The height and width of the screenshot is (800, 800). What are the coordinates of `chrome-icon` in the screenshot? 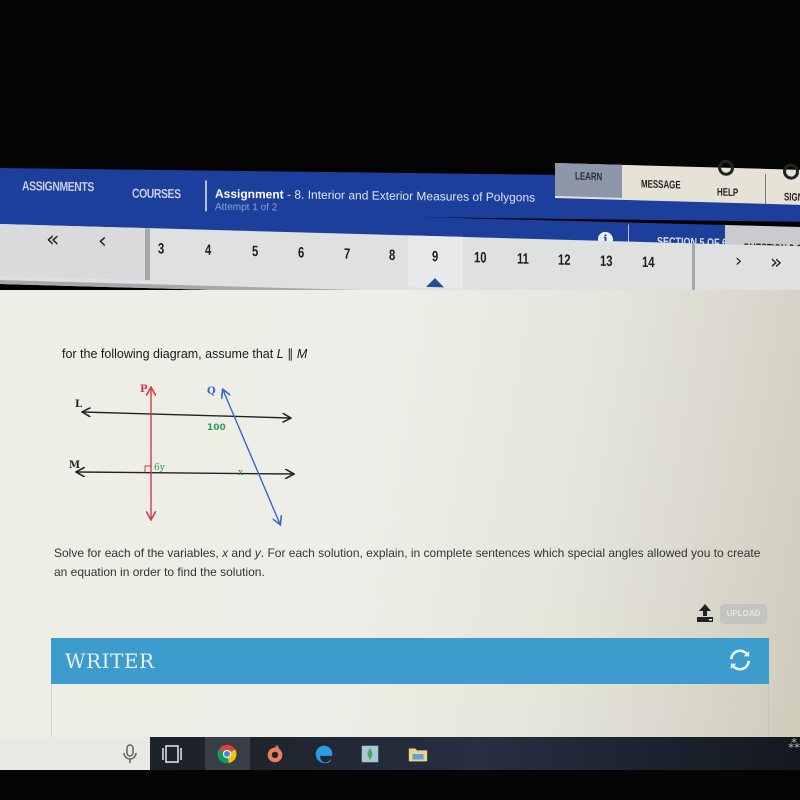 It's located at (227, 754).